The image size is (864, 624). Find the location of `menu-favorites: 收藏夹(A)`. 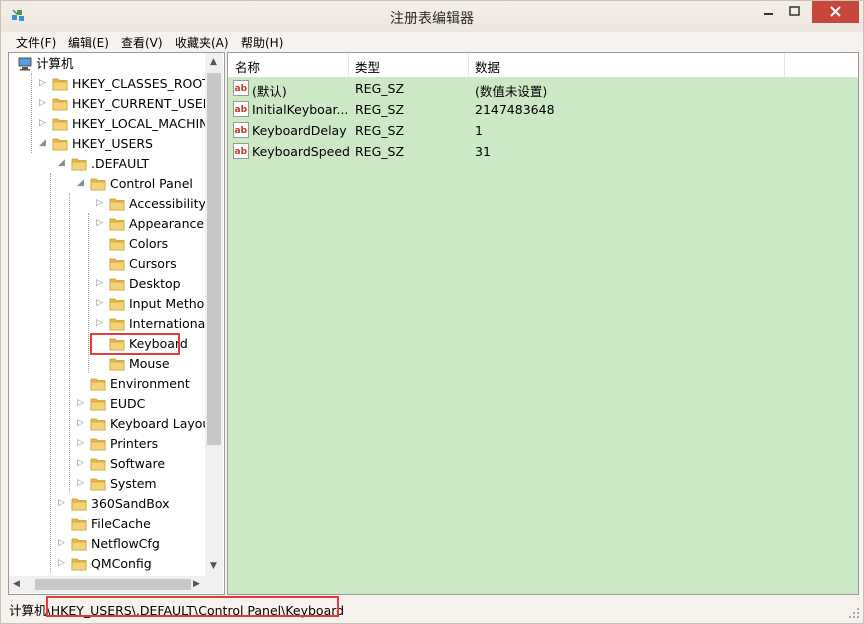

menu-favorites: 收藏夹(A) is located at coordinates (202, 42).